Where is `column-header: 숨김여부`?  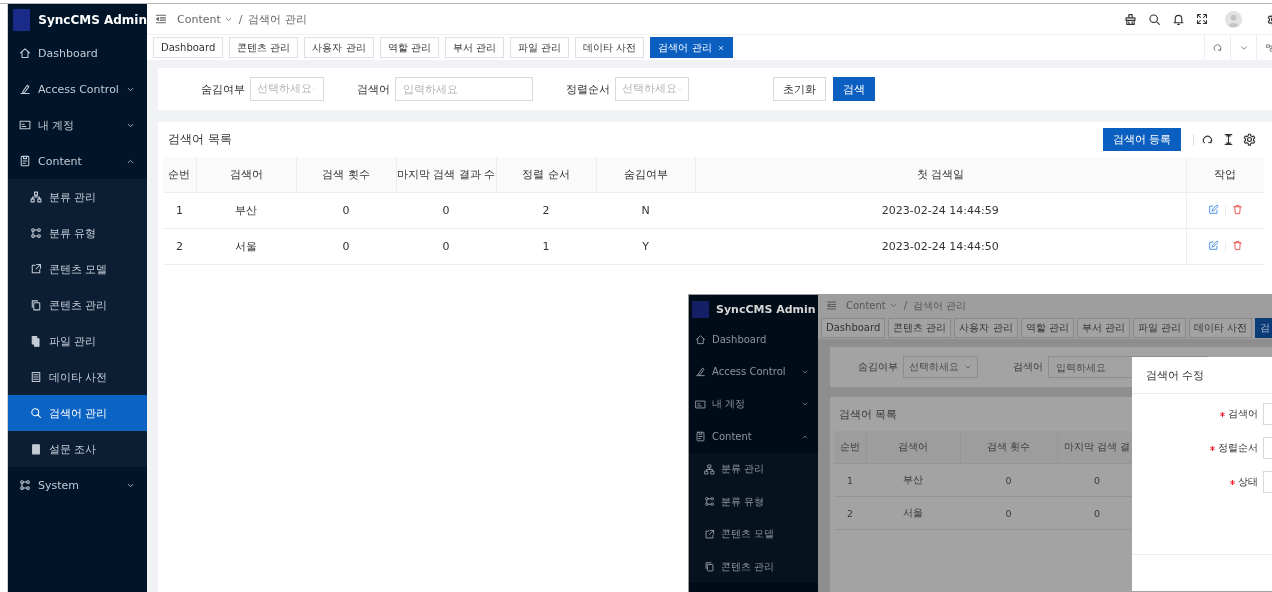
column-header: 숨김여부 is located at coordinates (645, 175).